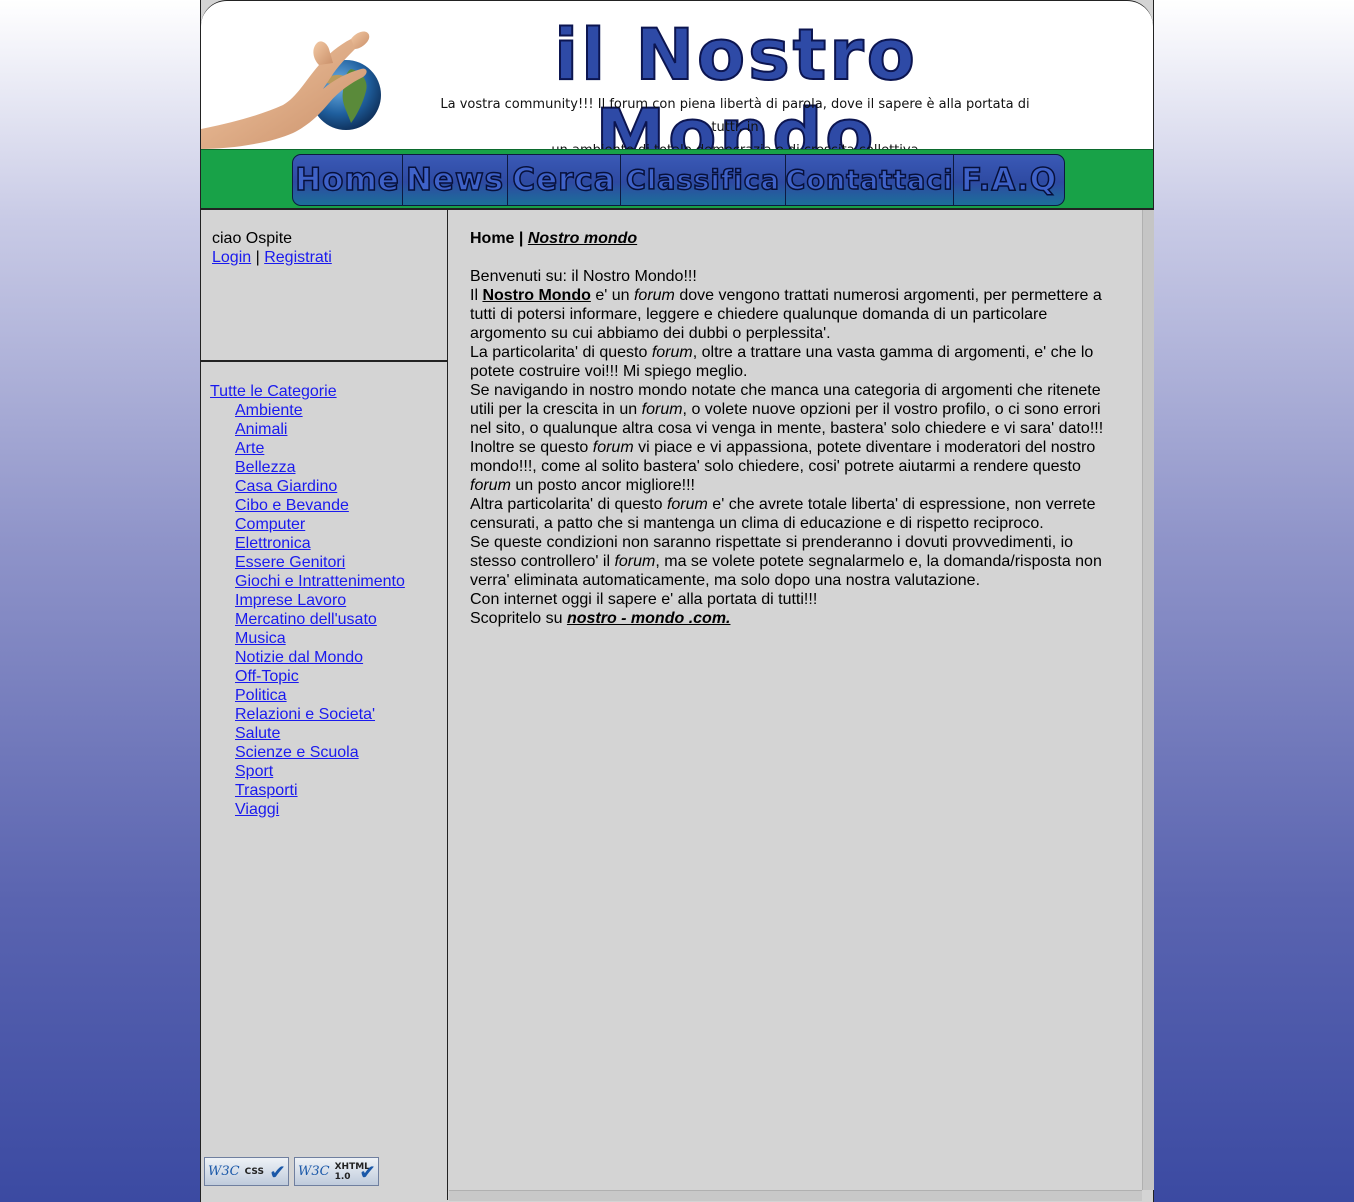 The height and width of the screenshot is (1202, 1354). What do you see at coordinates (518, 618) in the screenshot?
I see `text-run: Scopritelo su` at bounding box center [518, 618].